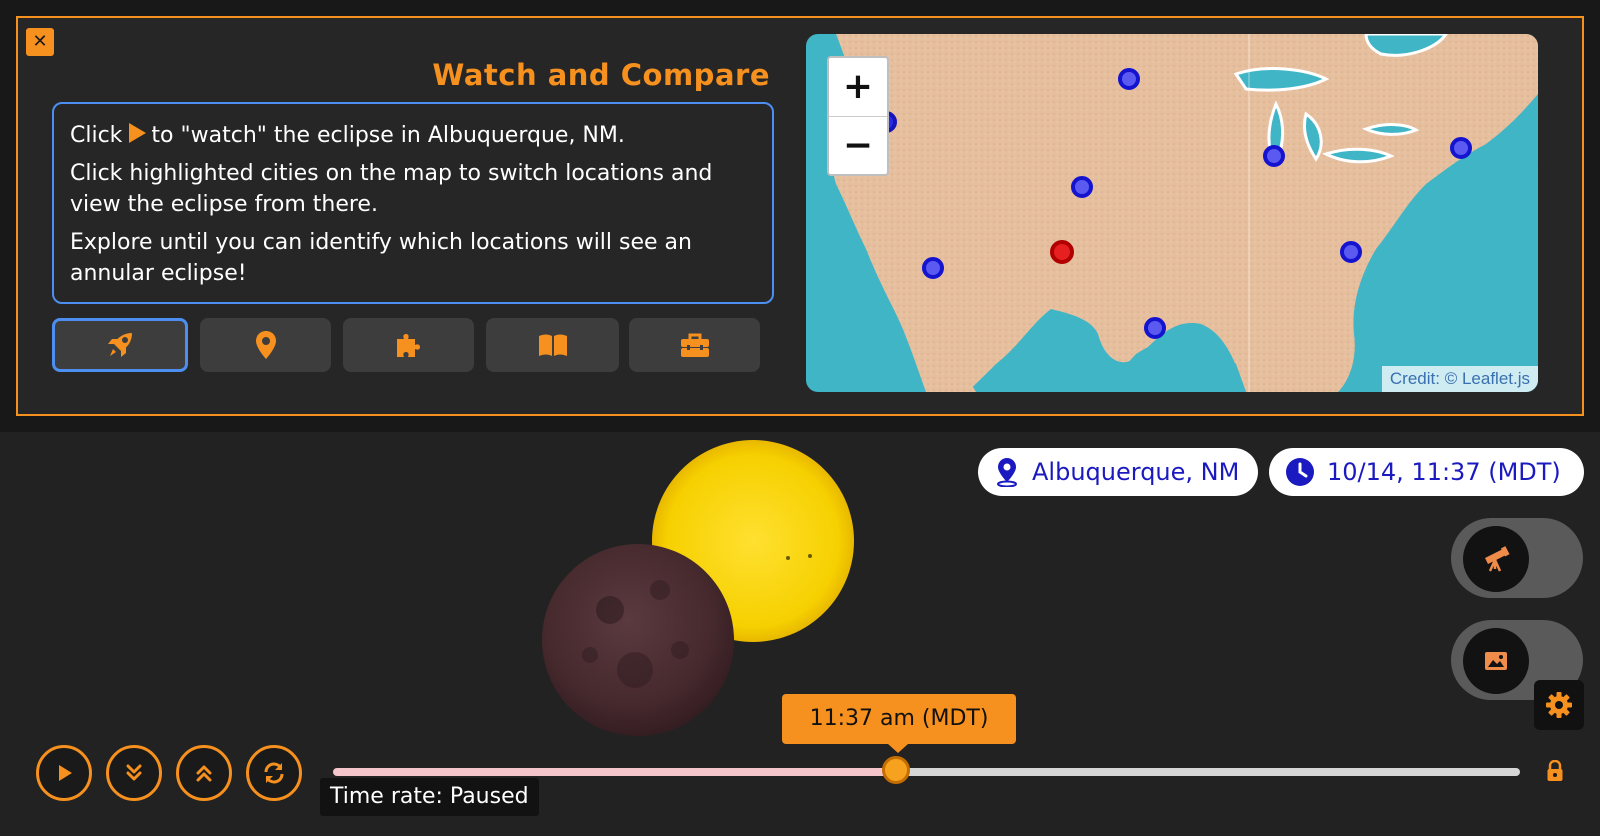 This screenshot has width=1600, height=836. I want to click on panel-tabs, so click(413, 345).